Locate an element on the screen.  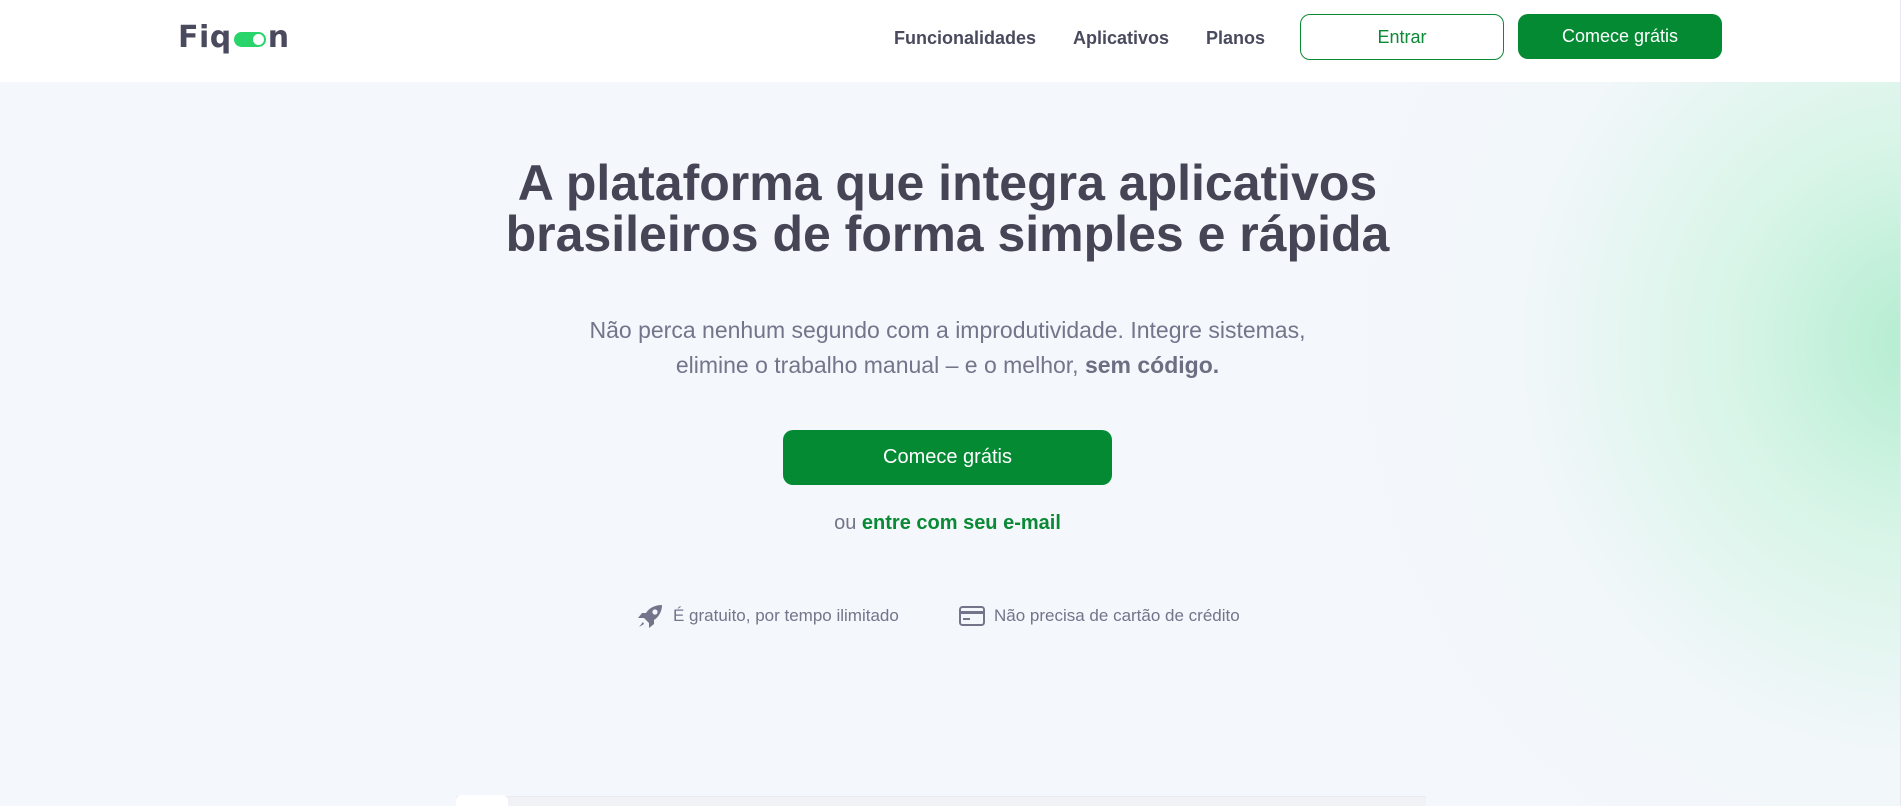
perk-label: Não precisa de cartão de crédito is located at coordinates (1117, 615).